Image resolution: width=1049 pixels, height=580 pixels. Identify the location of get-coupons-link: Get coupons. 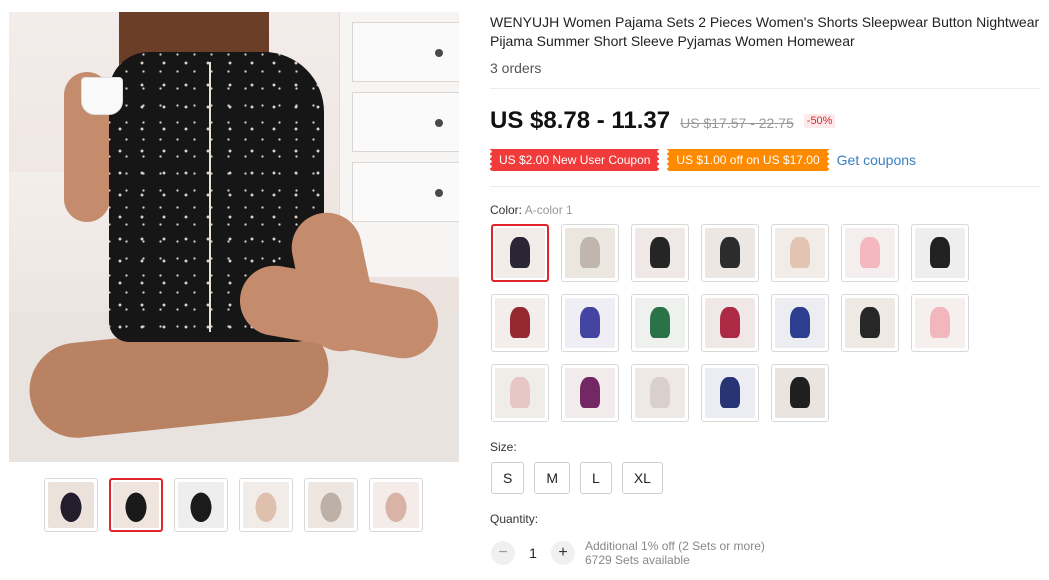
(876, 160).